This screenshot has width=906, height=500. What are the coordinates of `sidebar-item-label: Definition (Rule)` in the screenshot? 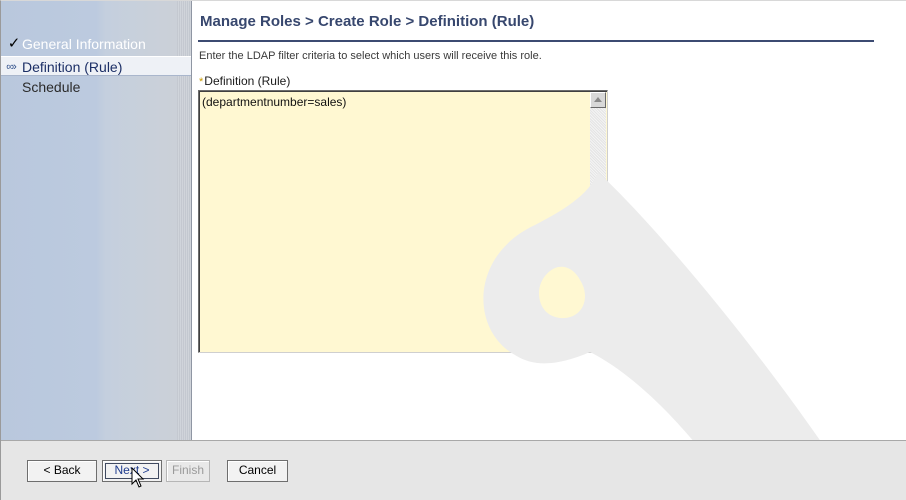 It's located at (72, 67).